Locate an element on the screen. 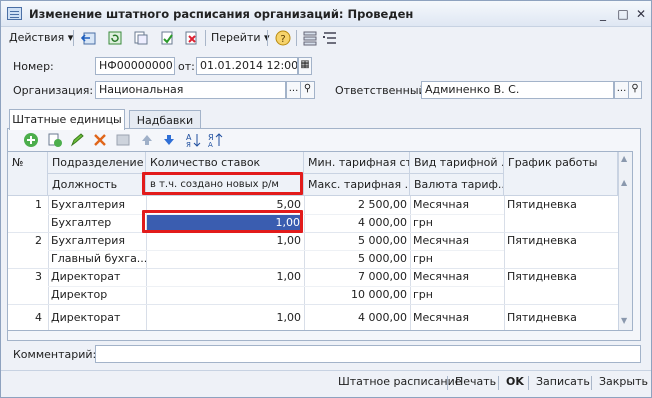 The height and width of the screenshot is (398, 652). refresh-icon is located at coordinates (115, 38).